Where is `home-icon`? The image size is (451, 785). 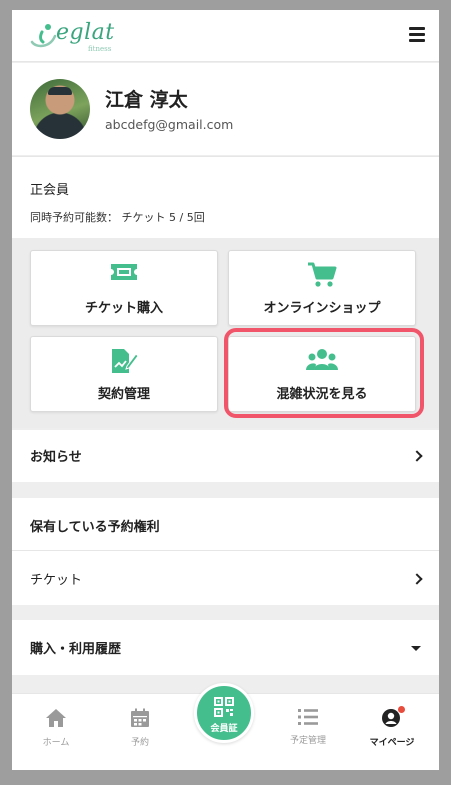
home-icon is located at coordinates (56, 718).